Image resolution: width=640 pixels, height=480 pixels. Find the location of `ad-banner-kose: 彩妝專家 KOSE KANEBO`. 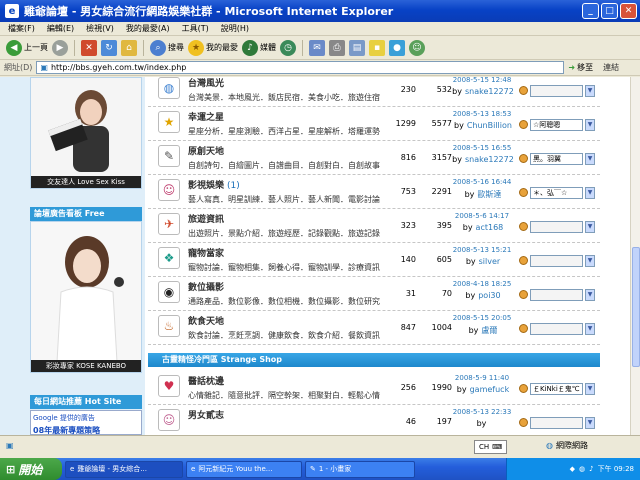

ad-banner-kose: 彩妝專家 KOSE KANEBO is located at coordinates (86, 297).